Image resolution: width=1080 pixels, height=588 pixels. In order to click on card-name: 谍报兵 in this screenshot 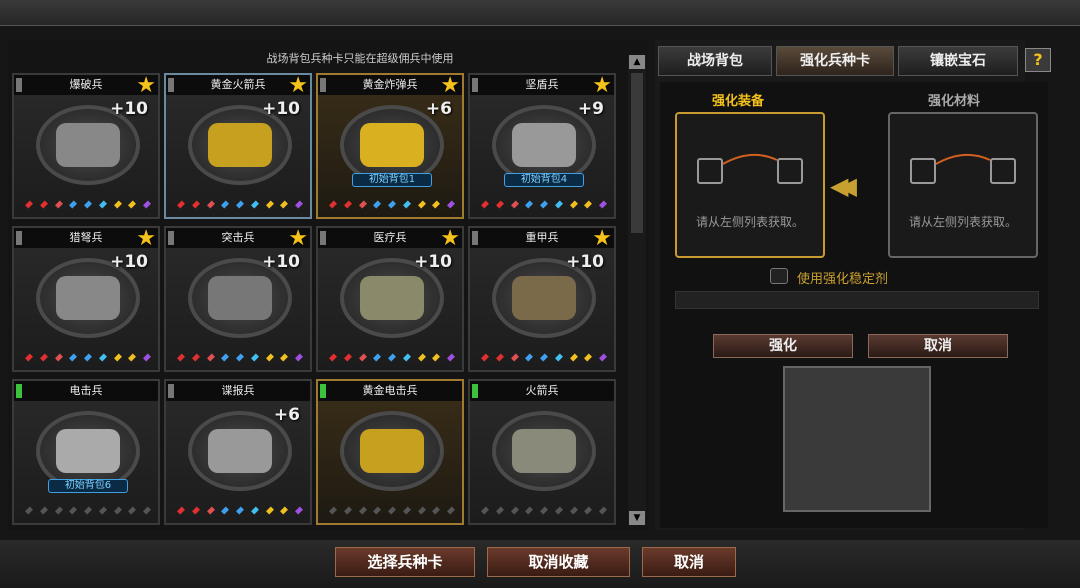, I will do `click(238, 391)`.